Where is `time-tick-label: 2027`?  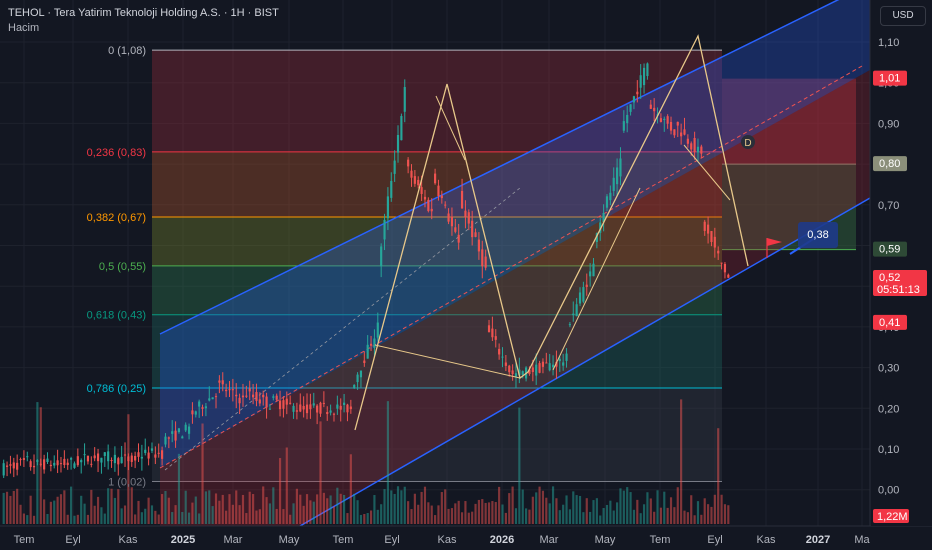
time-tick-label: 2027 is located at coordinates (818, 540).